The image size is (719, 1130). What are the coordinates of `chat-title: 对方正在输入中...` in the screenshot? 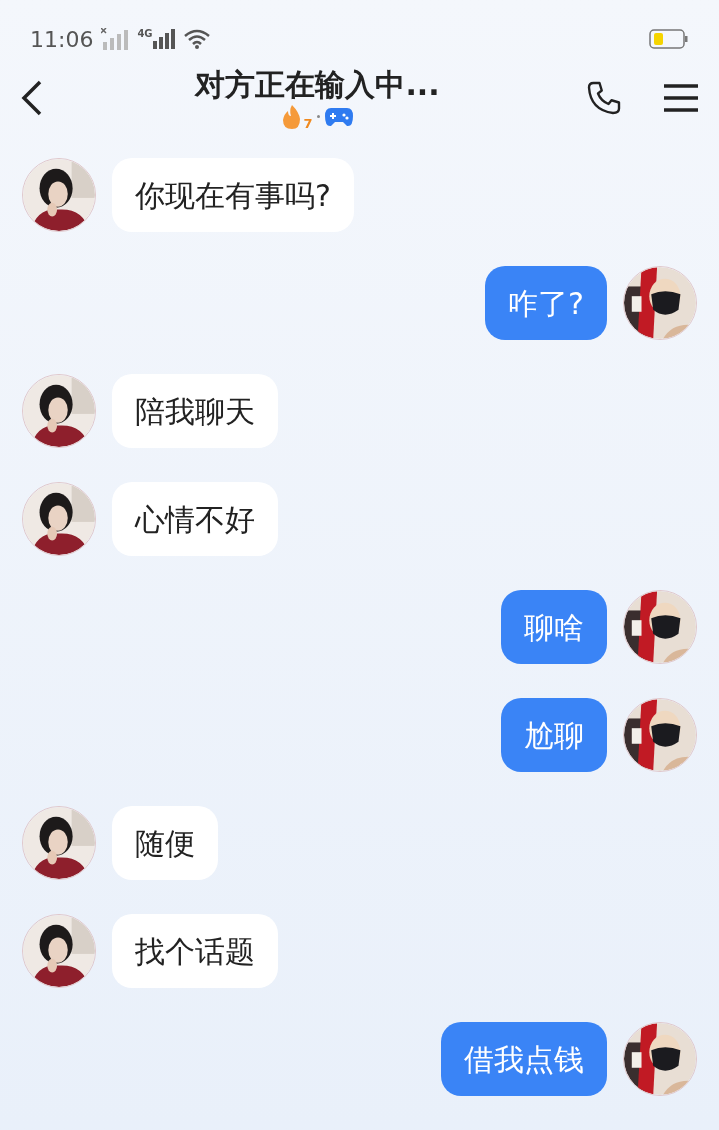 It's located at (317, 85).